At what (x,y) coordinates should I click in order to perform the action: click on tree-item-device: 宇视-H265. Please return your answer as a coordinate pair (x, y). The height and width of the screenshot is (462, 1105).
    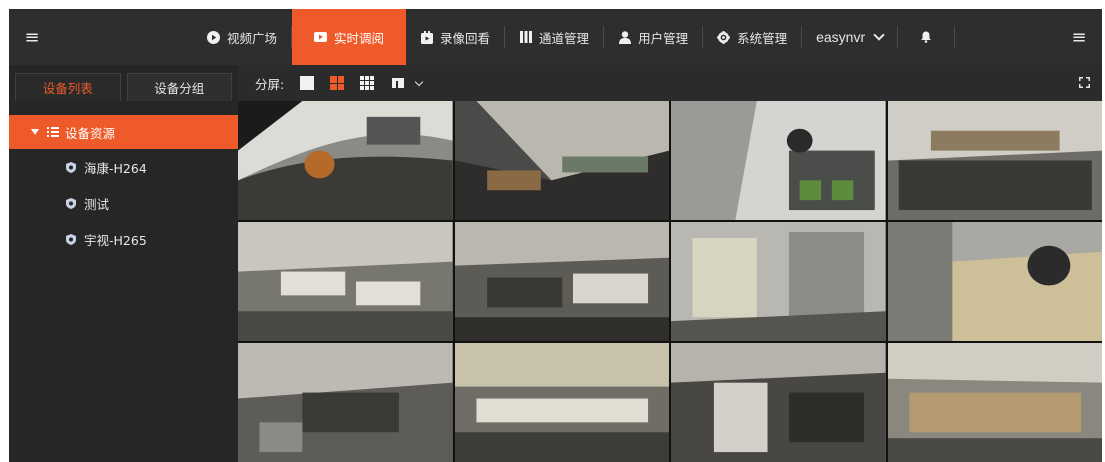
    Looking at the image, I should click on (123, 239).